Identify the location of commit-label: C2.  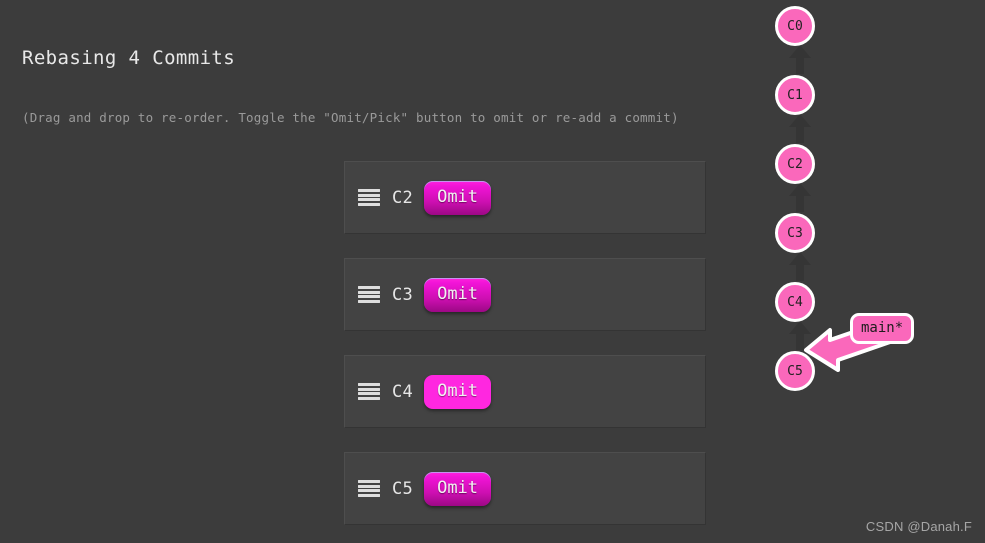
(403, 197).